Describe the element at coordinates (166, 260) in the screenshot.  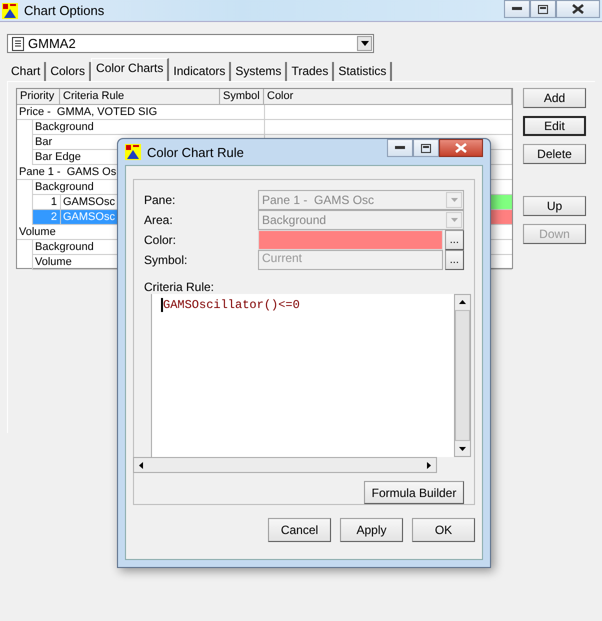
I see `field-label: Symbol:` at that location.